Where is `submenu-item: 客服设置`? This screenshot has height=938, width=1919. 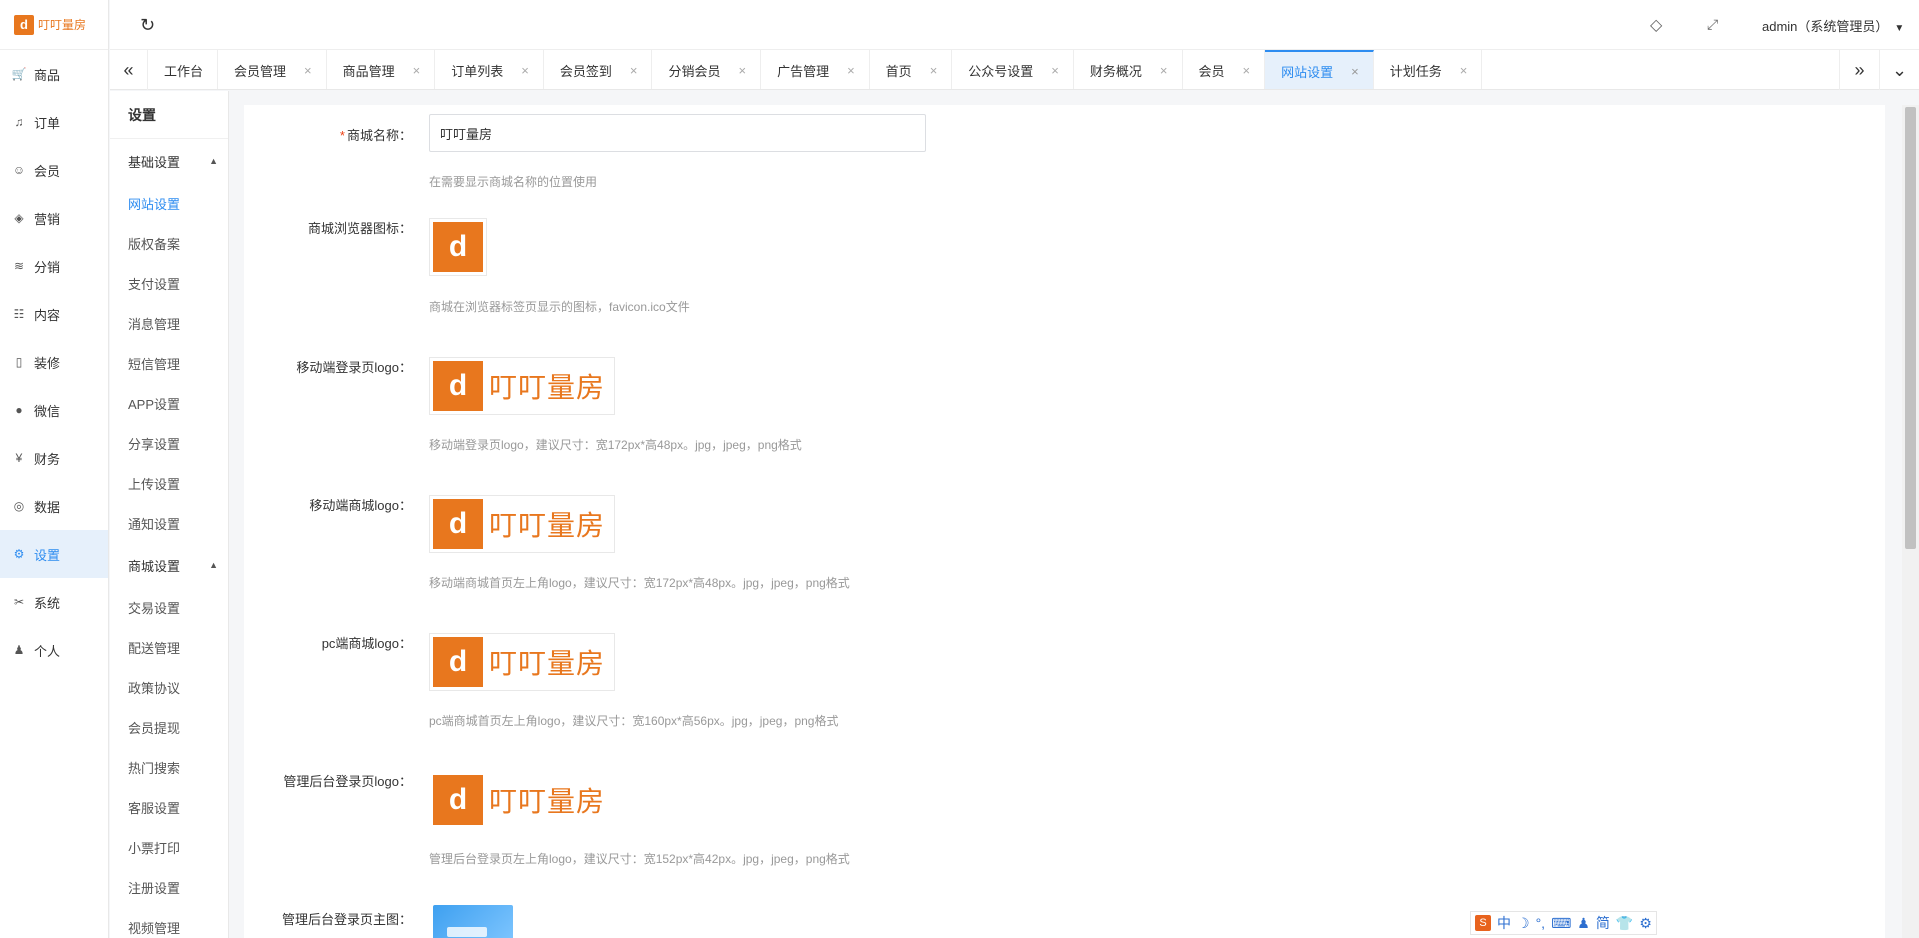
submenu-item: 客服设置 is located at coordinates (169, 807).